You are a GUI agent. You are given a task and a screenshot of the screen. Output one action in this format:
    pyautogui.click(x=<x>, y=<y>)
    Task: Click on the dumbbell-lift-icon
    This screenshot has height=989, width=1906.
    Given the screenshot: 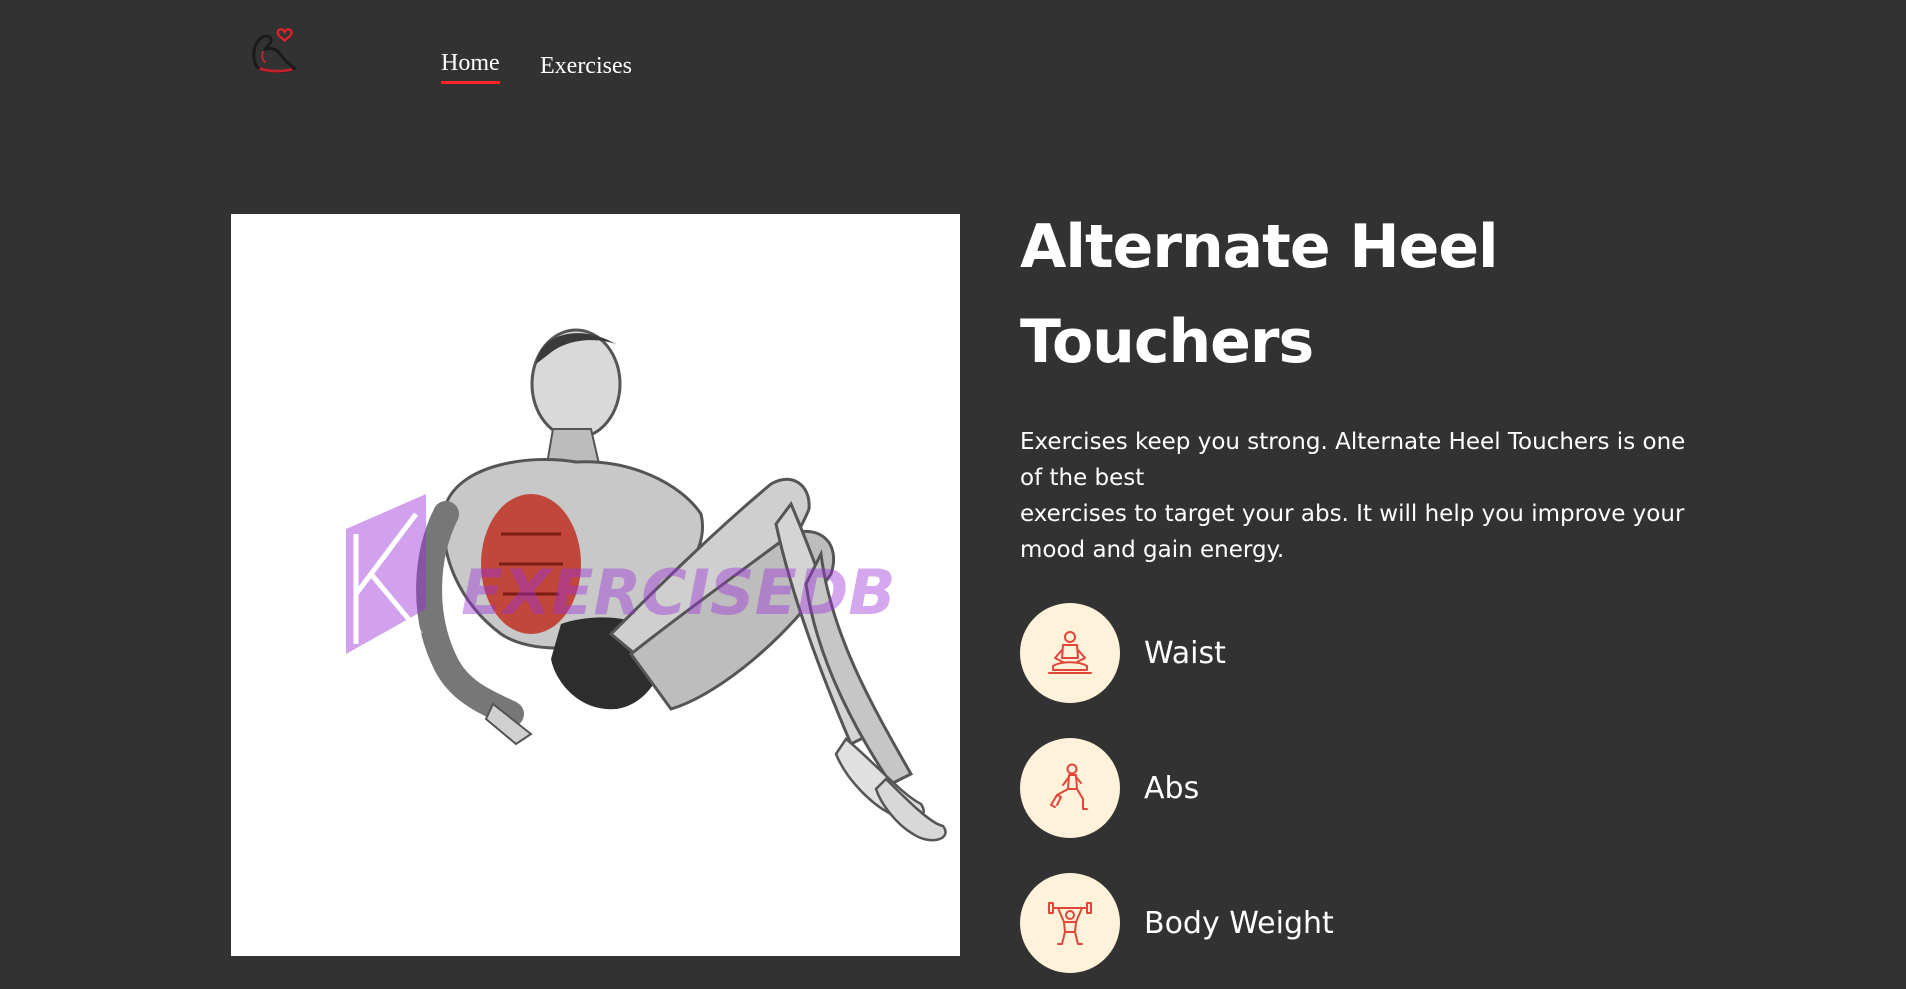 What is the action you would take?
    pyautogui.click(x=1070, y=923)
    